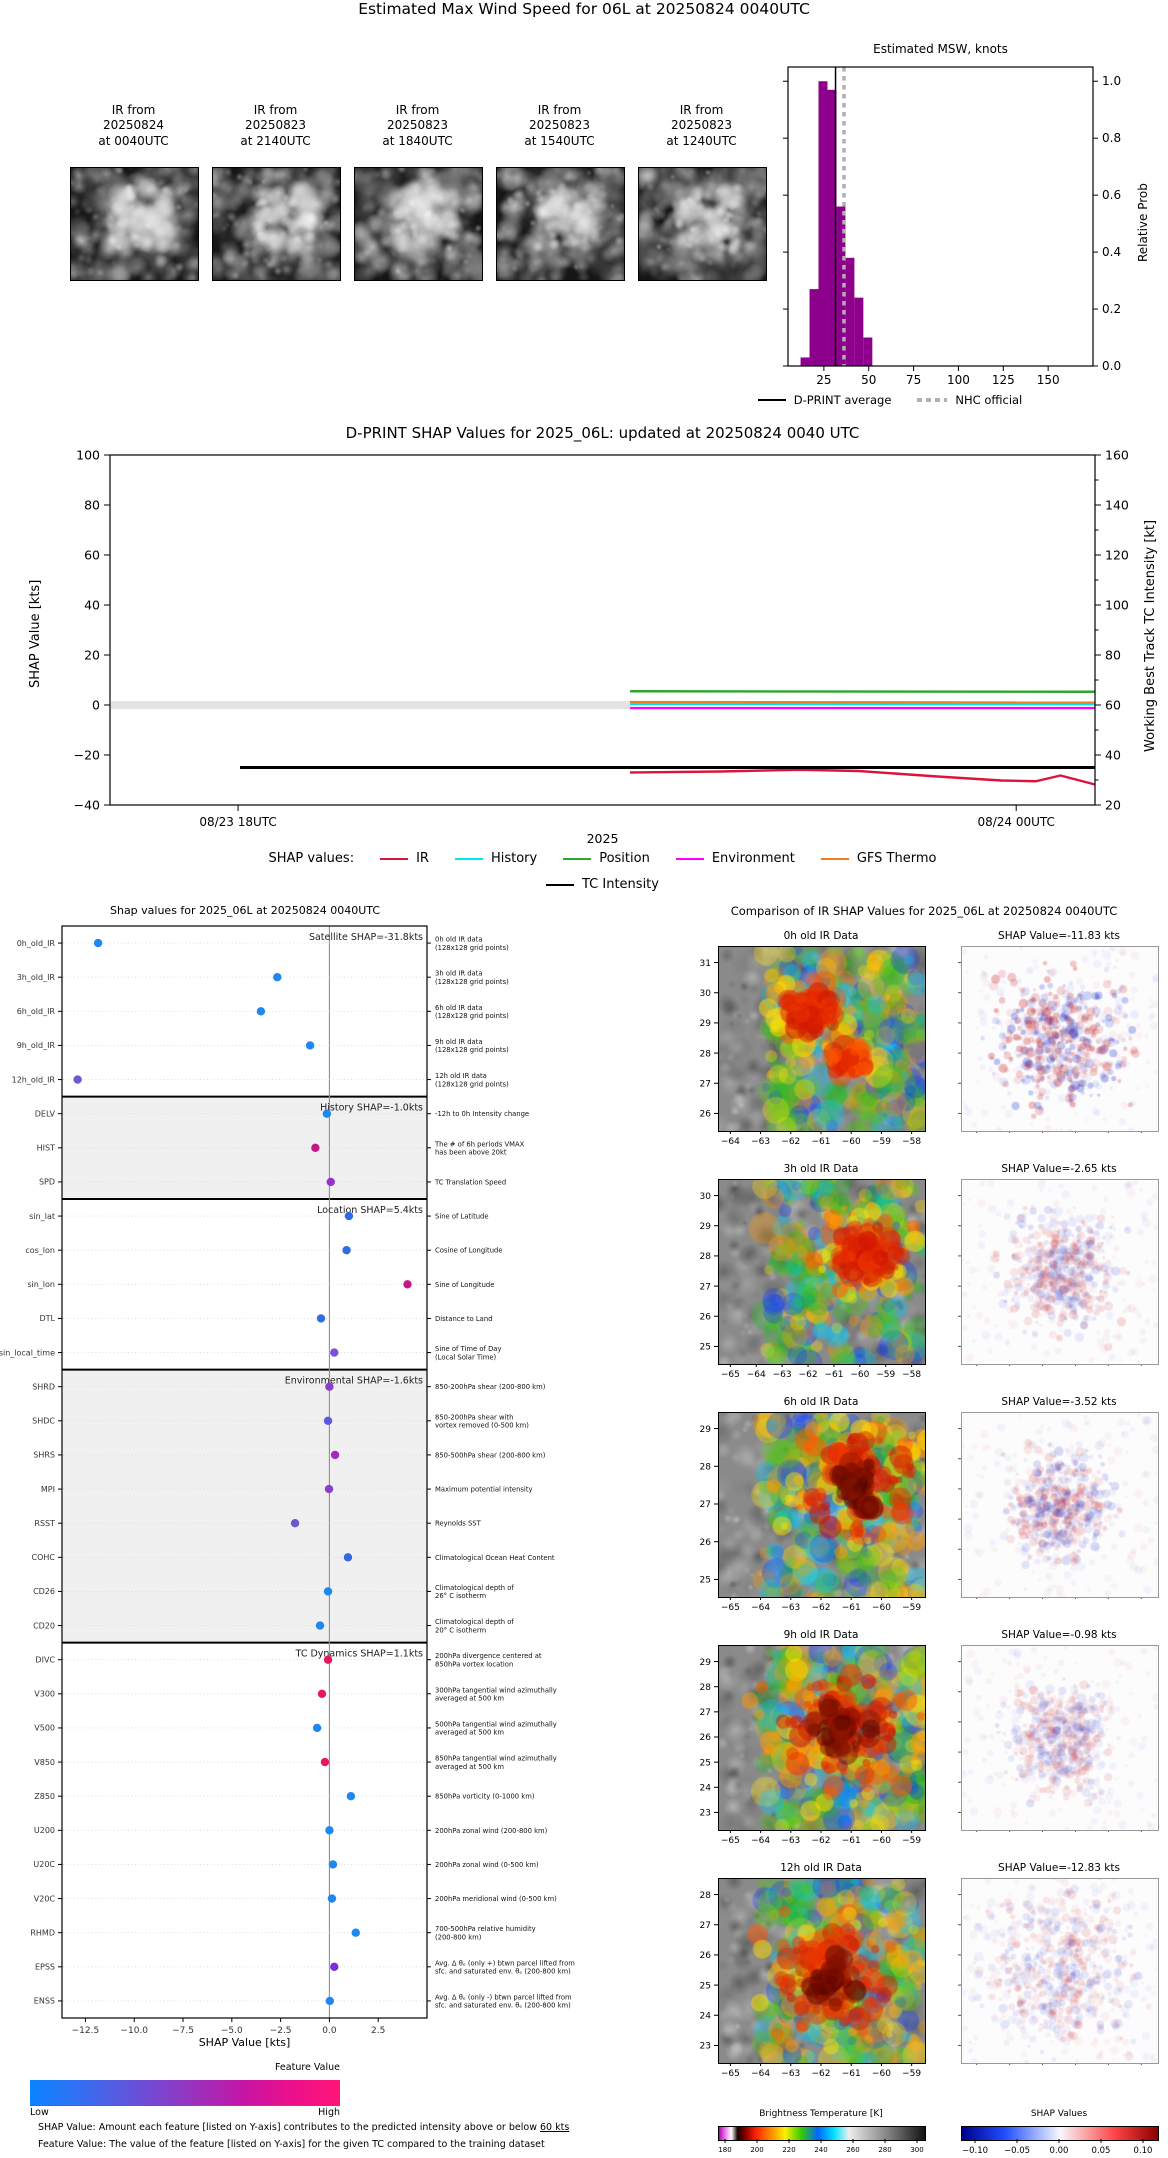 This screenshot has width=1168, height=2158. Describe the element at coordinates (756, 2150) in the screenshot. I see `bt-colorbar-tick-label: 200` at that location.